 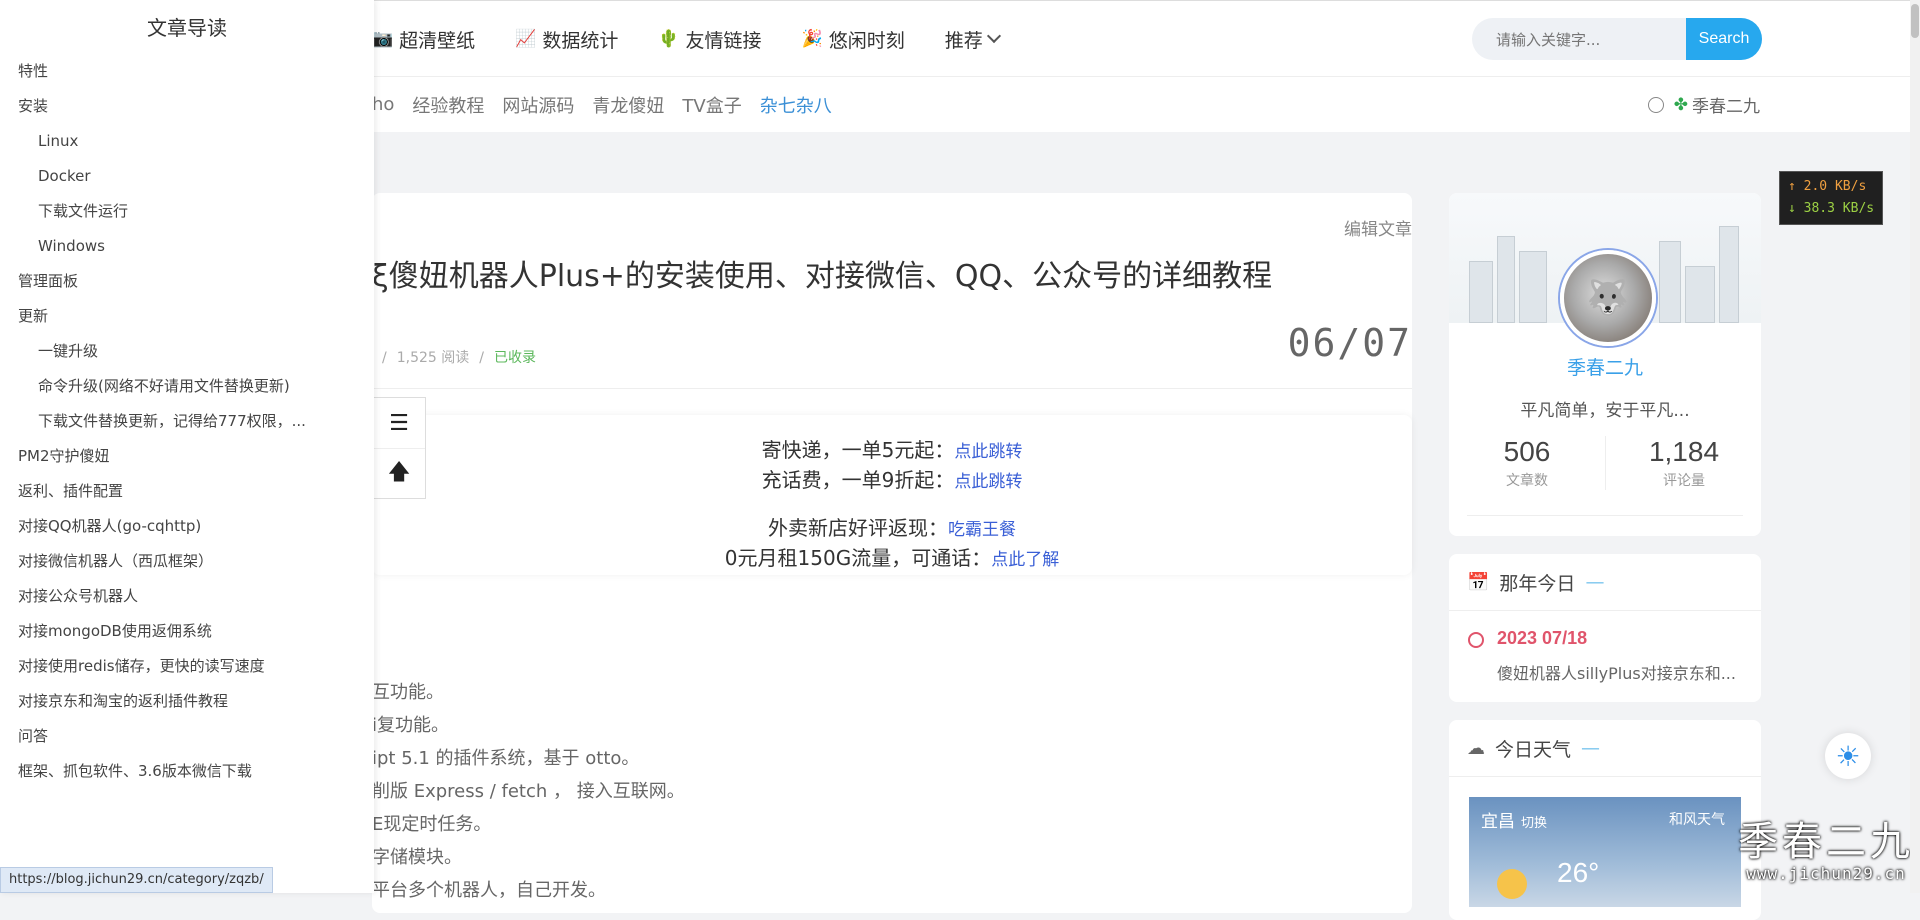 I want to click on toc-item: 对接使用redis储存，更快的读写速度, so click(x=187, y=666).